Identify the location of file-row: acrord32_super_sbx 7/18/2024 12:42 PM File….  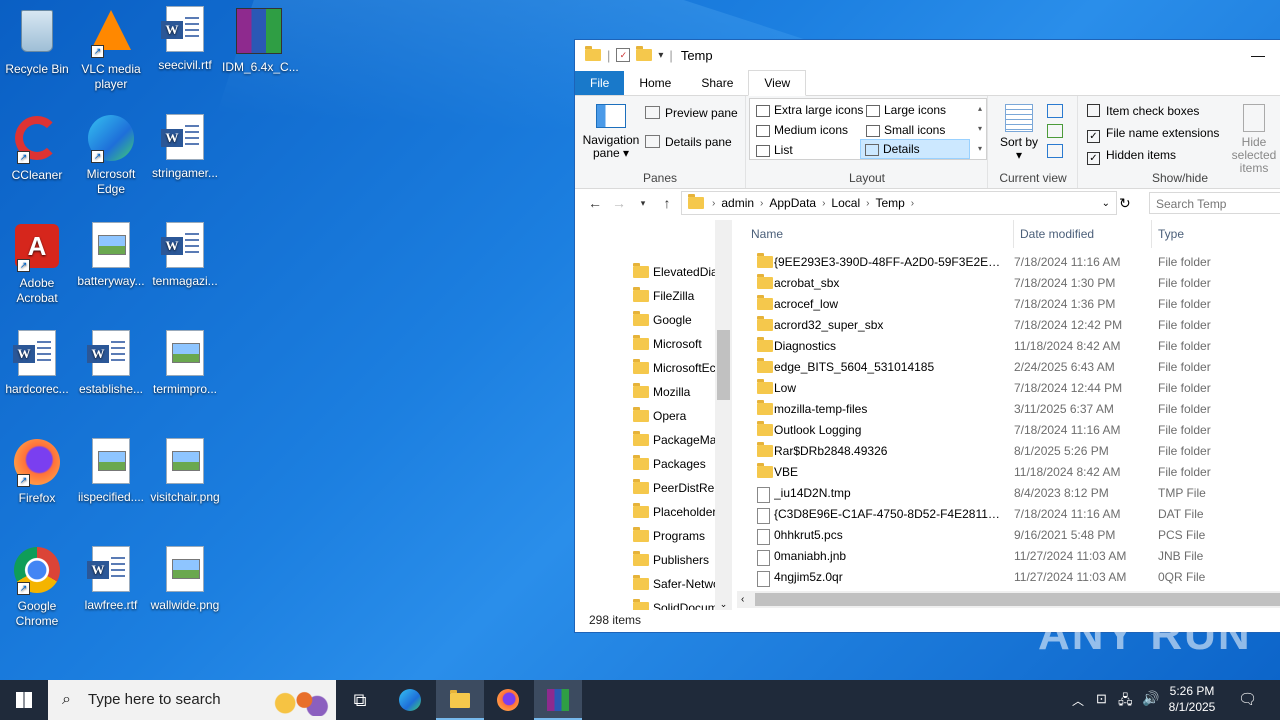
(1008, 325).